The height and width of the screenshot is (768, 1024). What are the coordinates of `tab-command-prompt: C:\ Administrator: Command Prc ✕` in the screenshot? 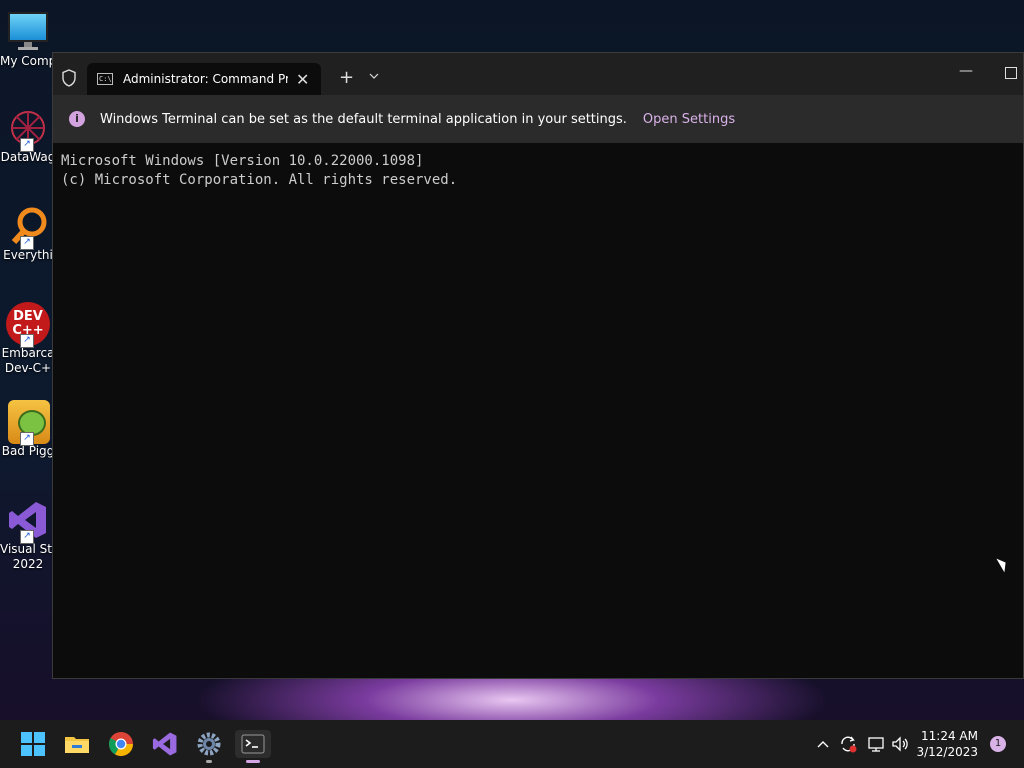 It's located at (204, 79).